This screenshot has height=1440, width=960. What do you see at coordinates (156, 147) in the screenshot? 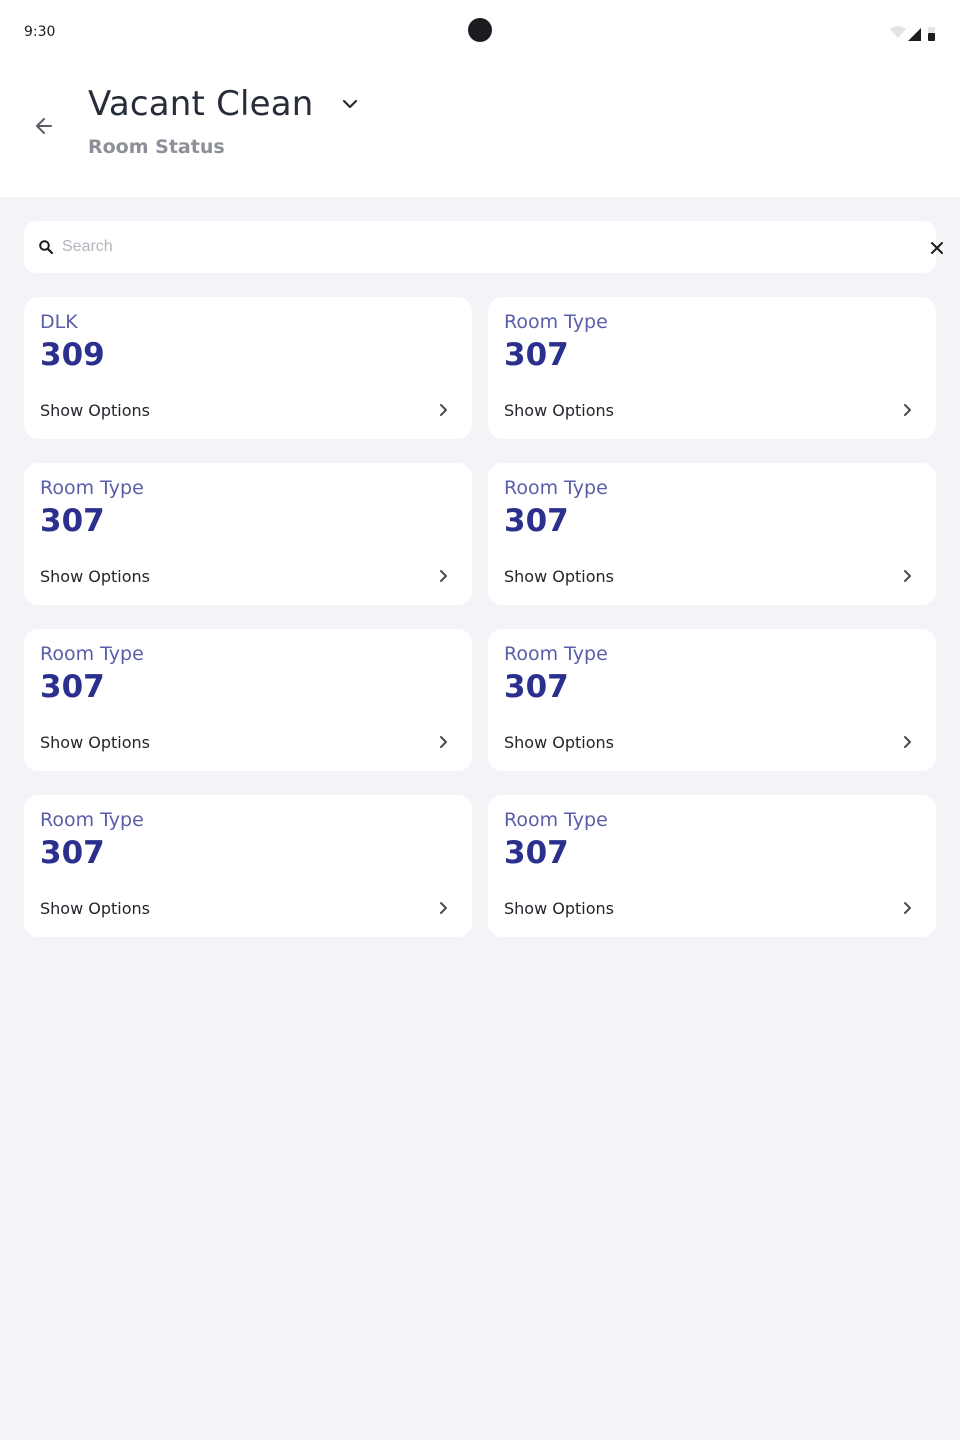
I see `page-subtitle: Room Status` at bounding box center [156, 147].